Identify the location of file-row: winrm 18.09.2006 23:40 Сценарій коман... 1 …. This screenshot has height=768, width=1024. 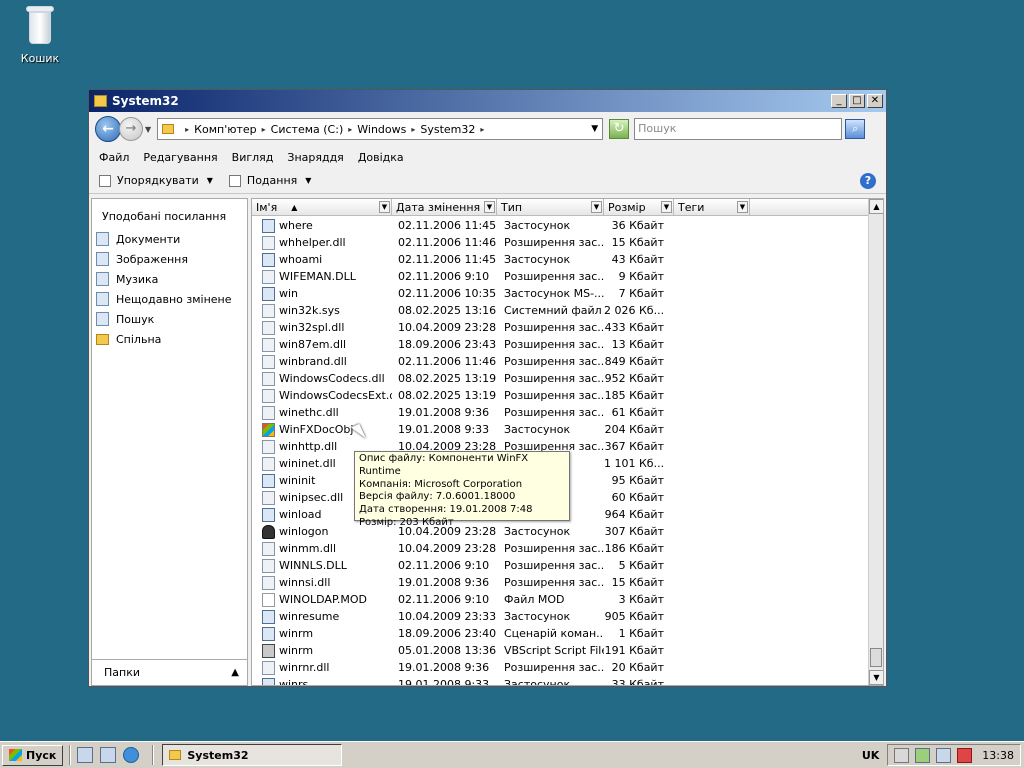
(561, 633).